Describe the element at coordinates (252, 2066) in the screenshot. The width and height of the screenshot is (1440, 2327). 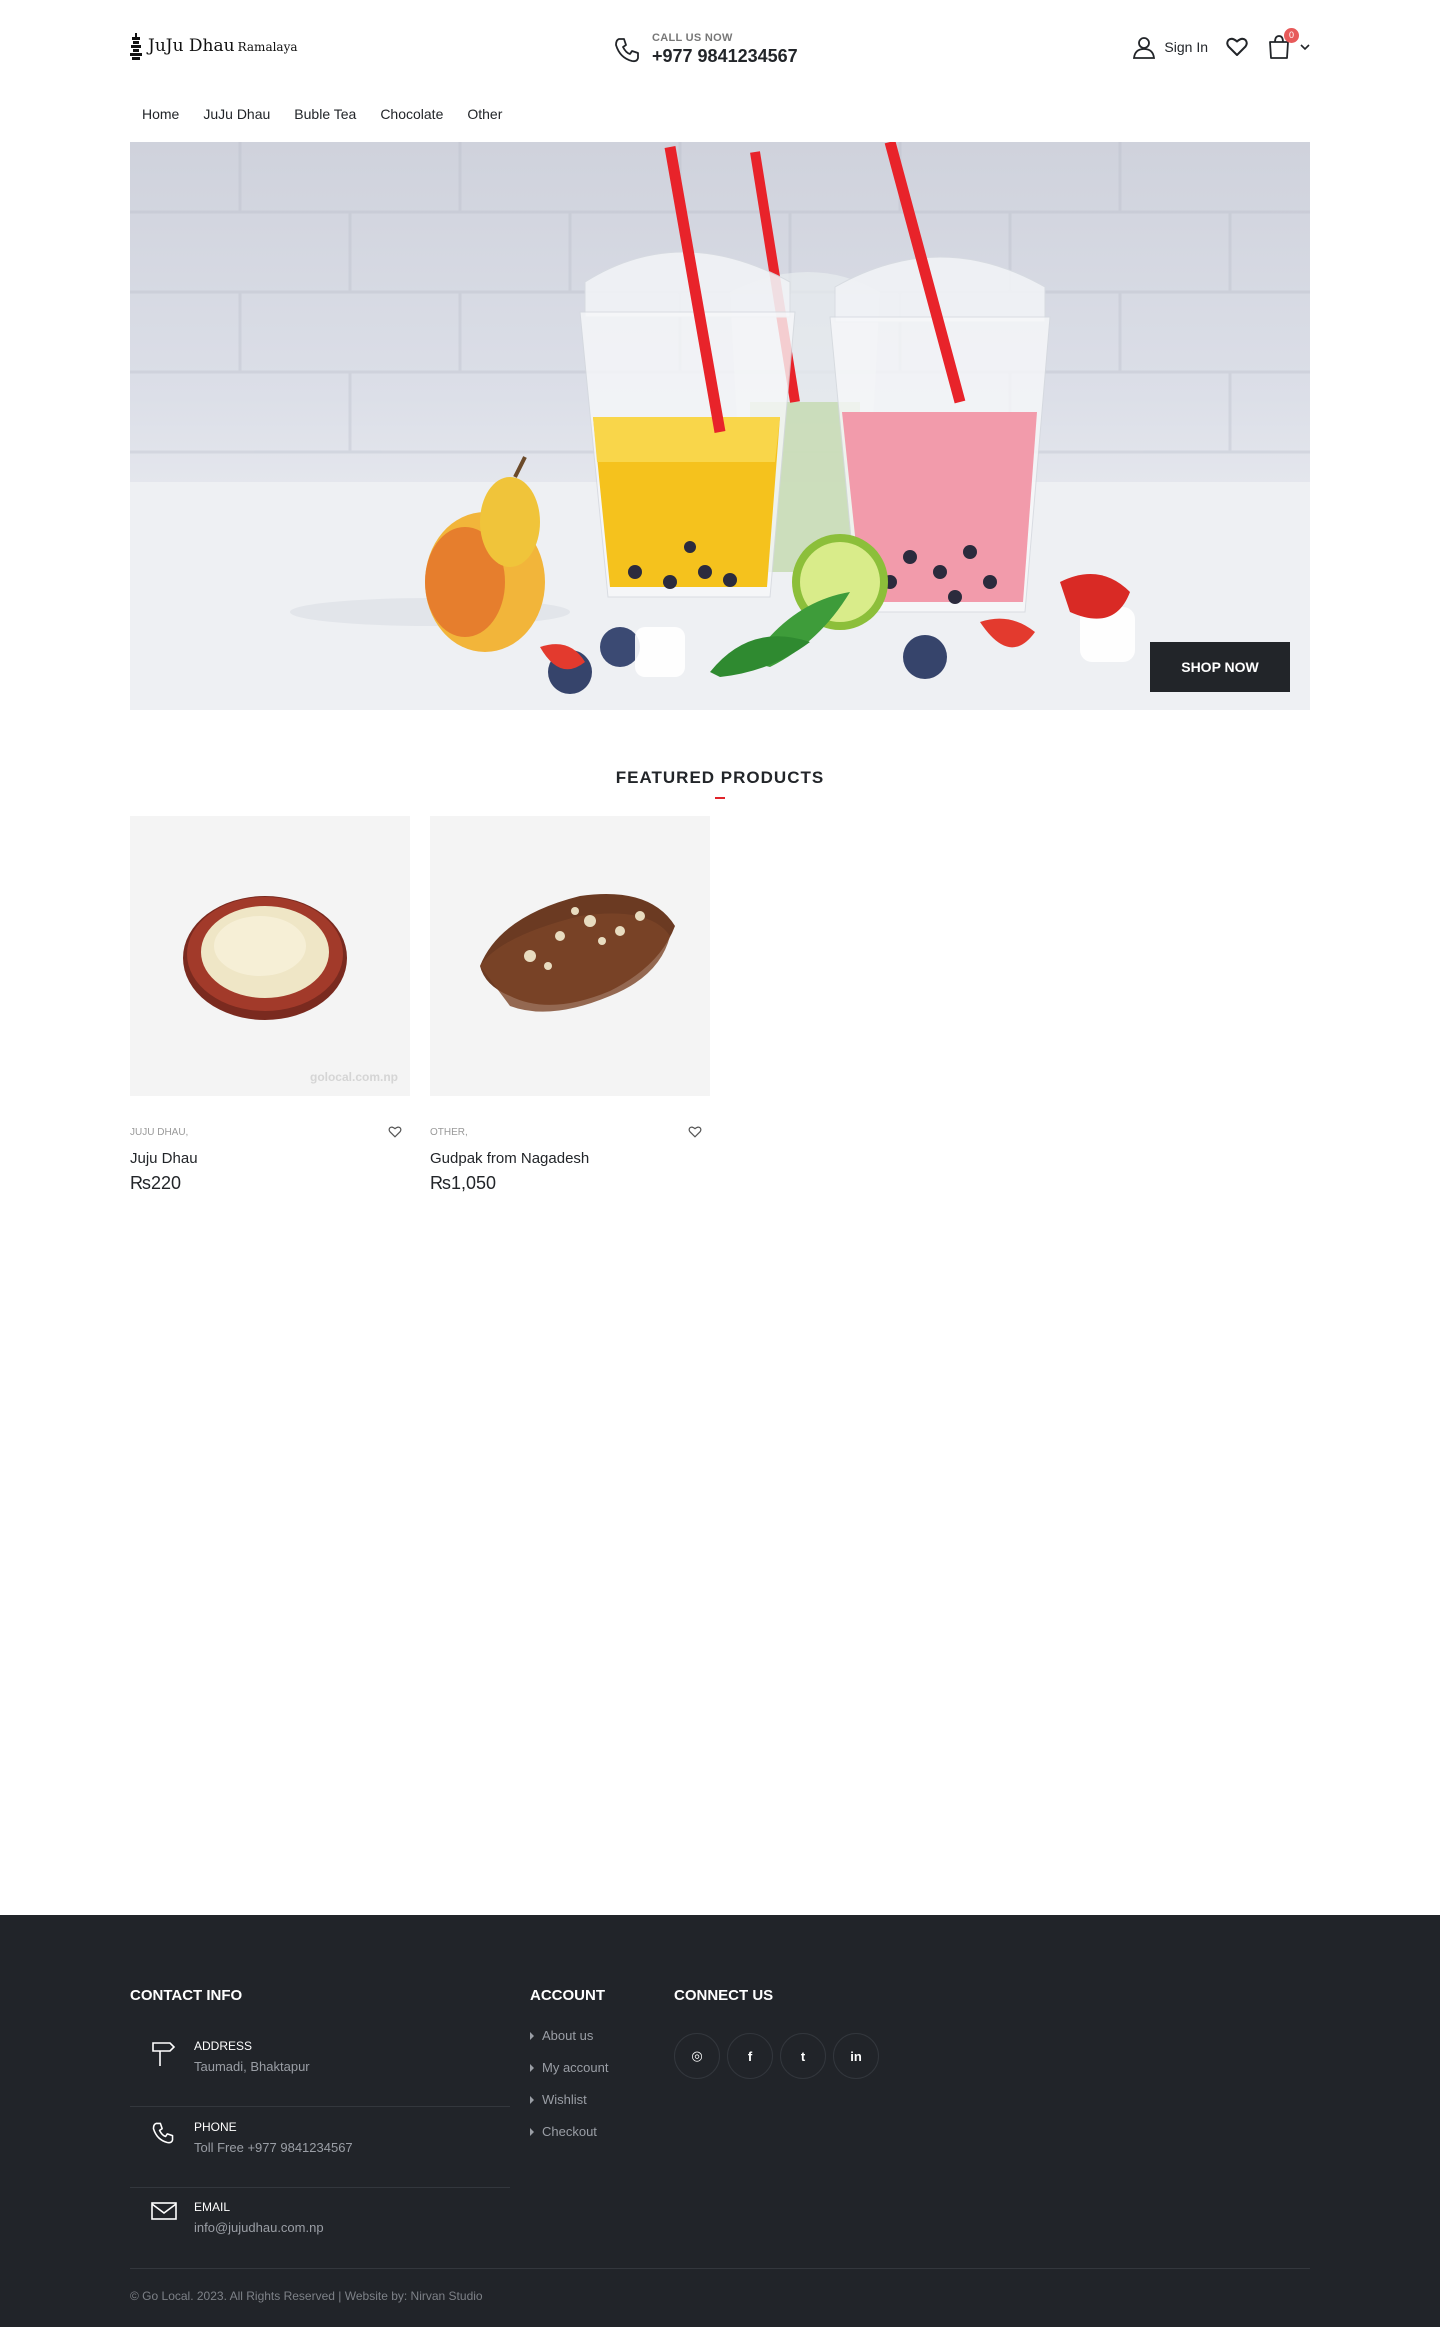
I see `contact-value: Taumadi, Bhaktapur` at that location.